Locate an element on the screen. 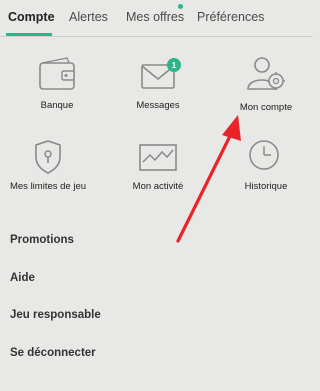 This screenshot has height=391, width=320. tile-label: Mon activité is located at coordinates (158, 186).